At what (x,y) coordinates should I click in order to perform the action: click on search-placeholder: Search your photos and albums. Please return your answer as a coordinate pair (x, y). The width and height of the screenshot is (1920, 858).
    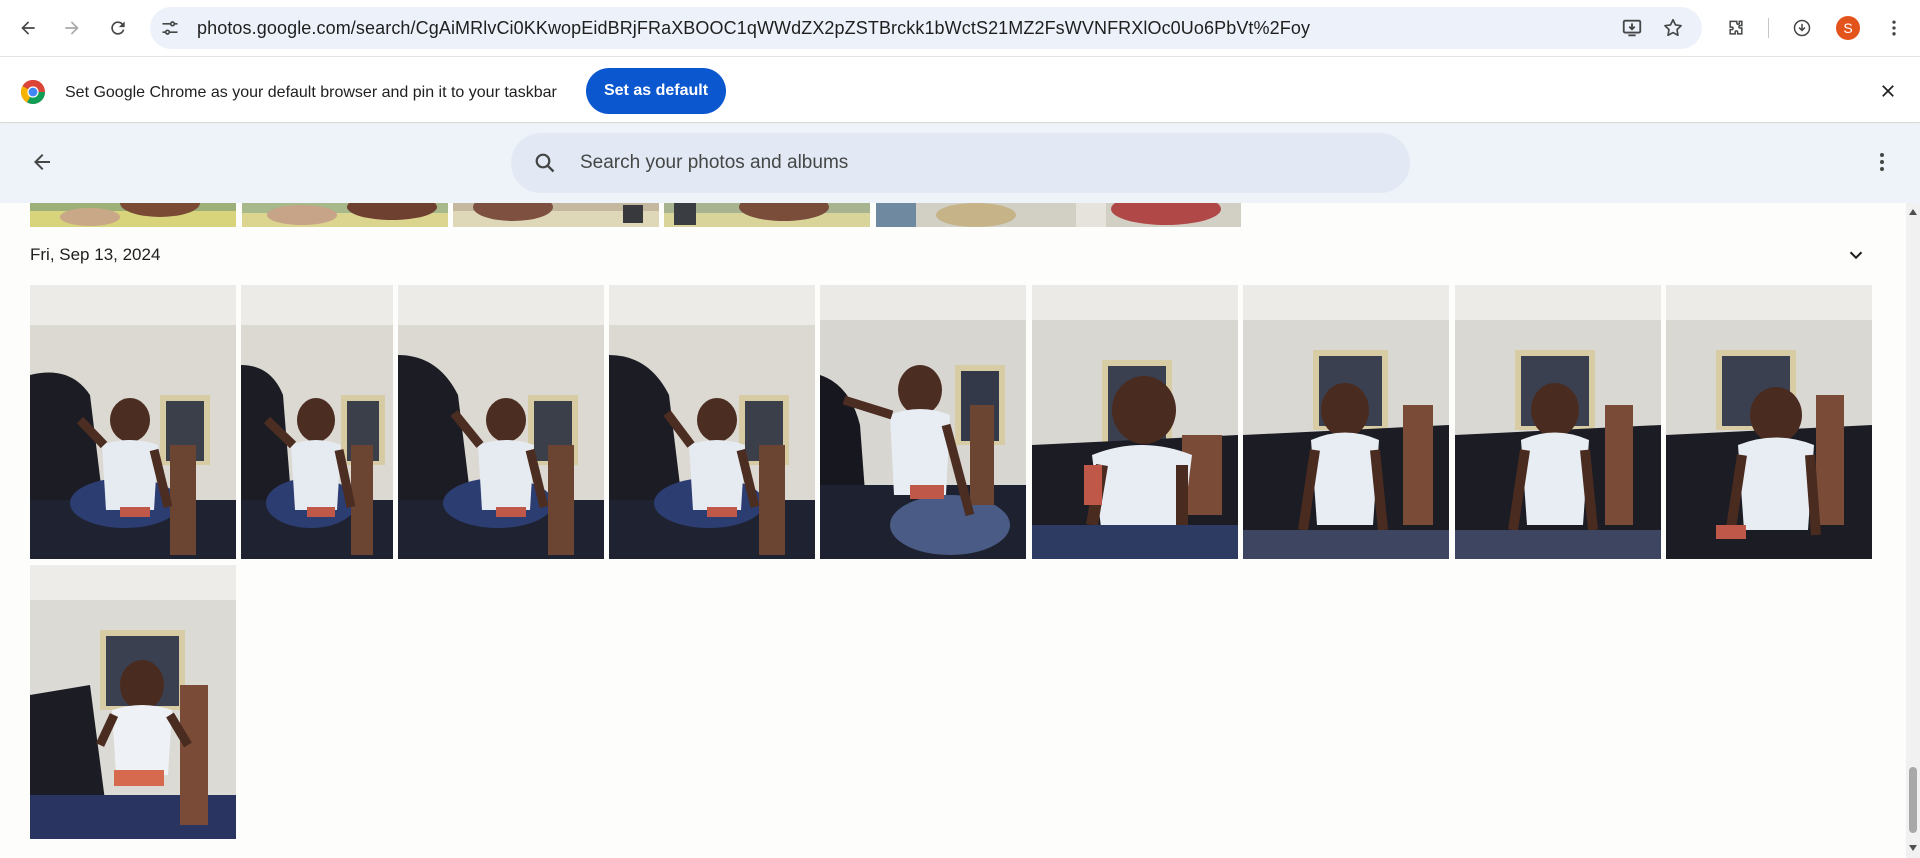
    Looking at the image, I should click on (714, 163).